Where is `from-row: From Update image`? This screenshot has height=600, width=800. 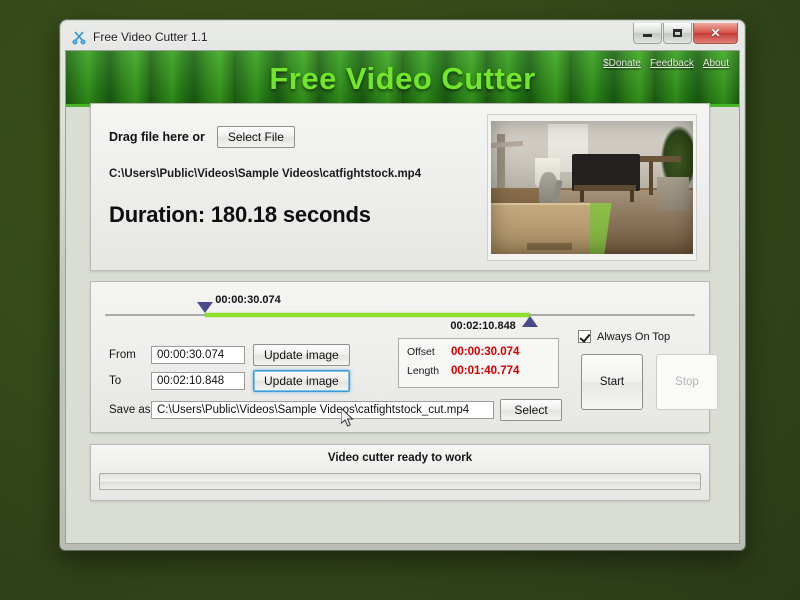 from-row: From Update image is located at coordinates (229, 355).